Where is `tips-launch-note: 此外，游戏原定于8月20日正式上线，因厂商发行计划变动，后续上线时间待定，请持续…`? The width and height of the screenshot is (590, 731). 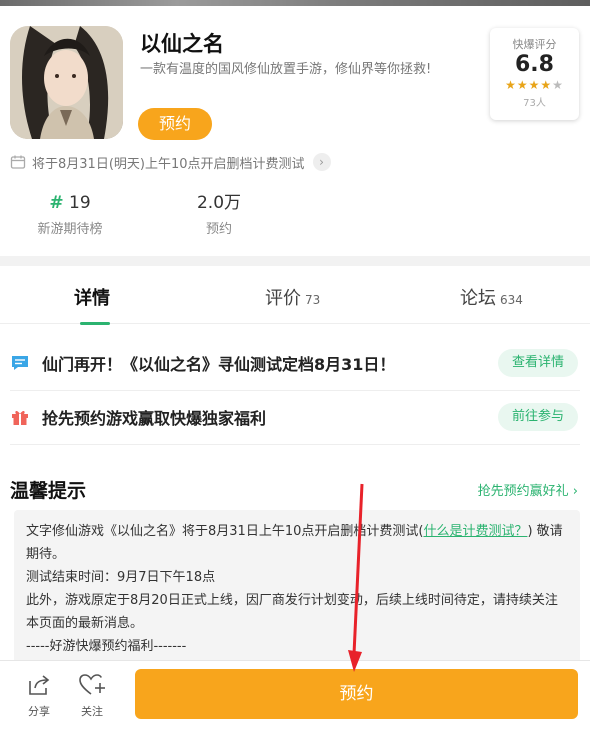 tips-launch-note: 此外，游戏原定于8月20日正式上线，因厂商发行计划变动，后续上线时间待定，请持续… is located at coordinates (292, 612).